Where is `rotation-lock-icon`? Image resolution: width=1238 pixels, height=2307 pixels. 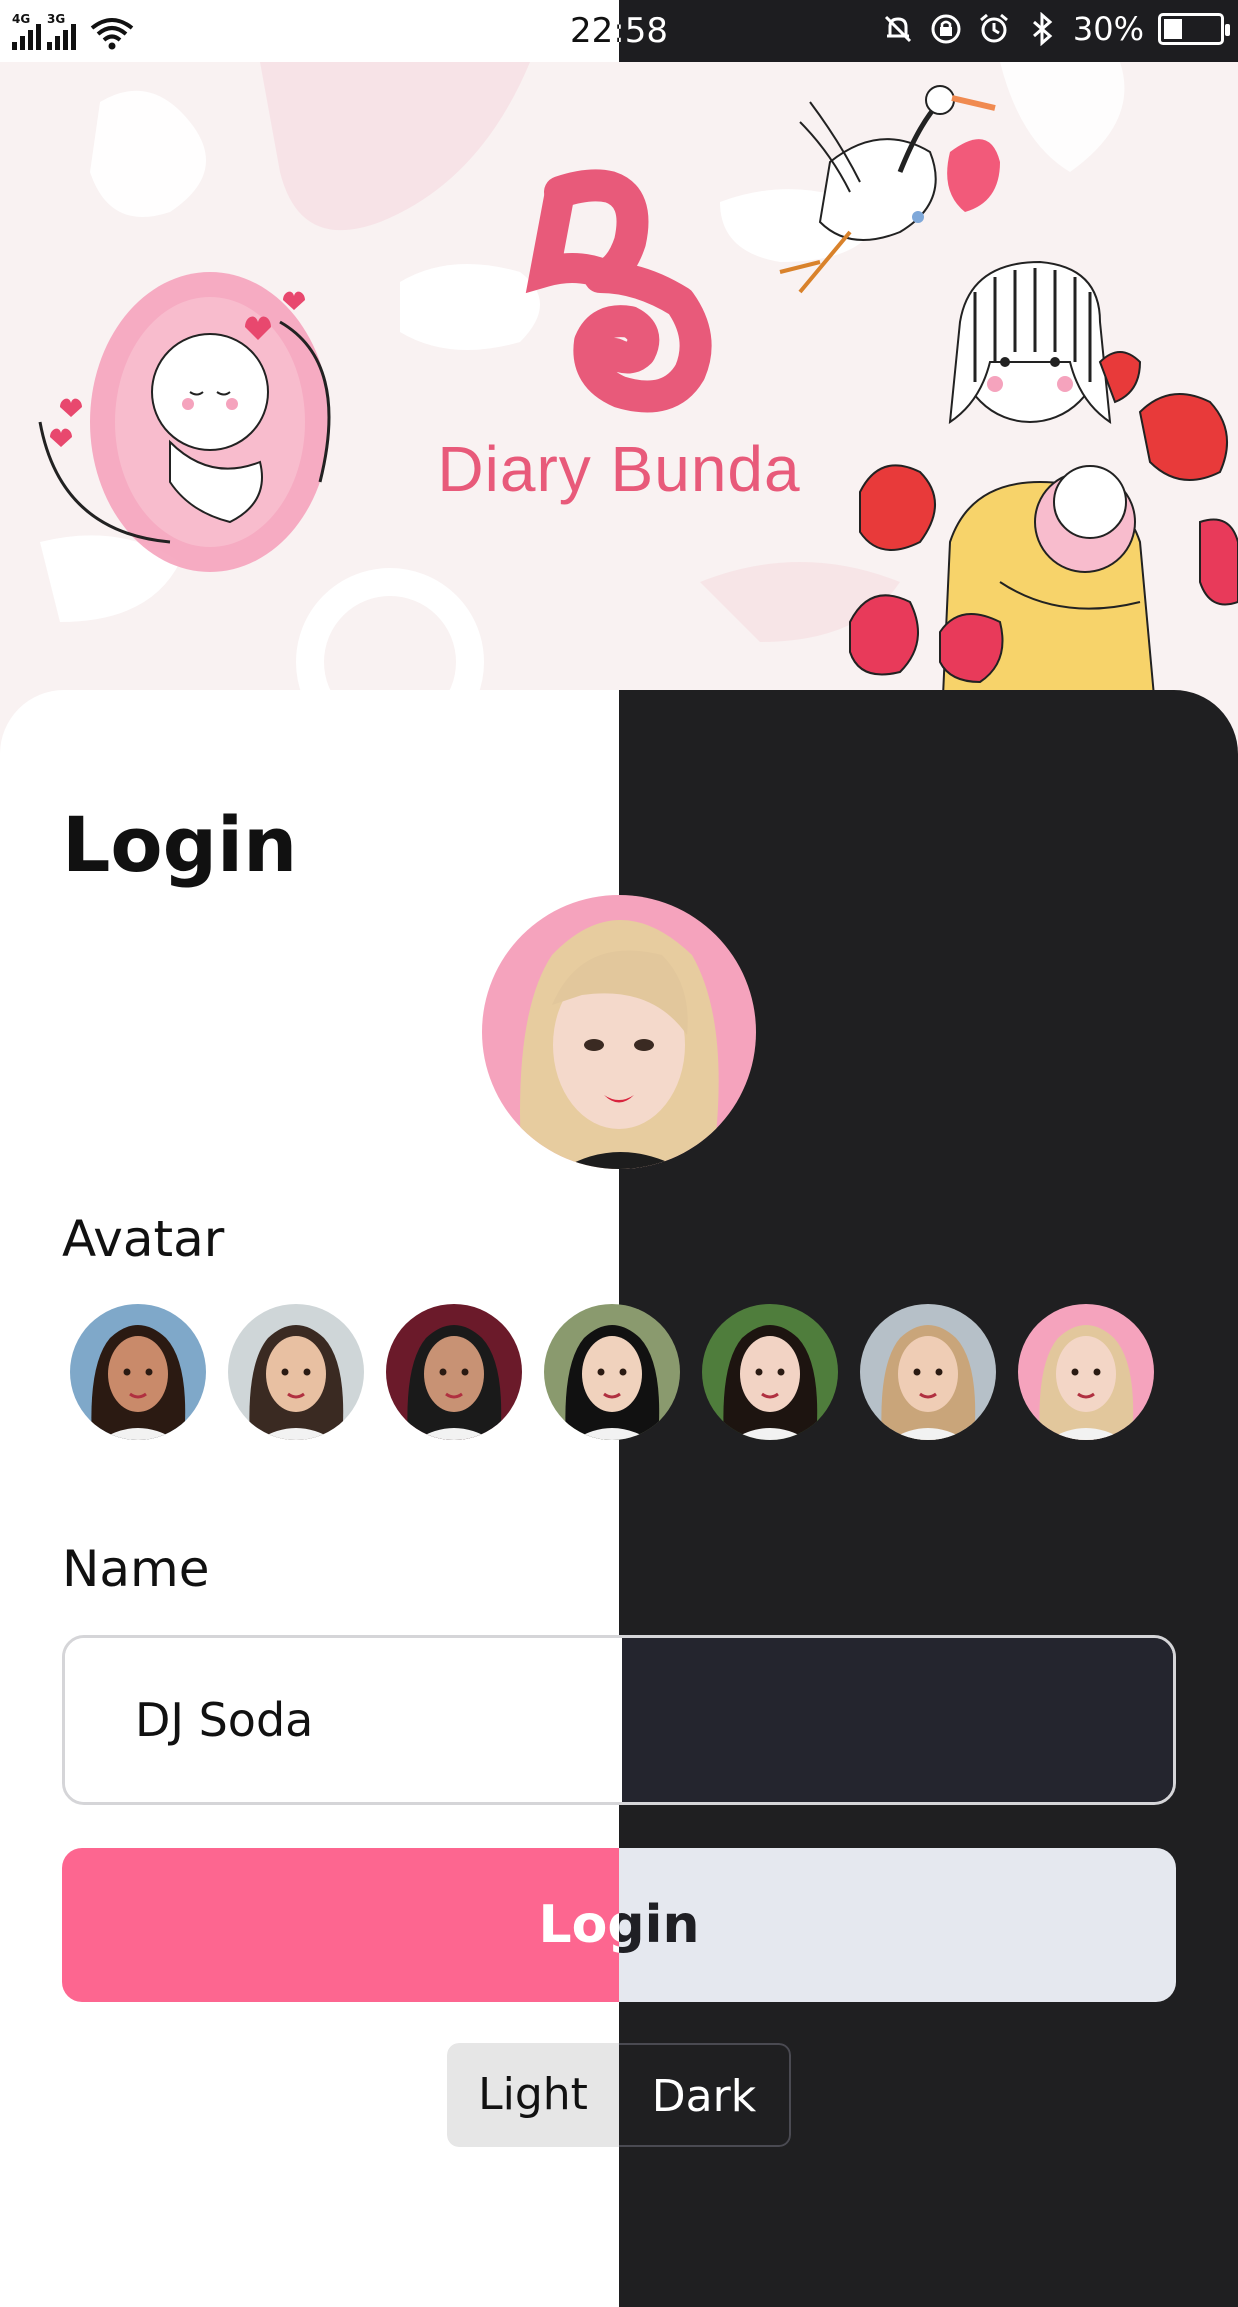 rotation-lock-icon is located at coordinates (946, 29).